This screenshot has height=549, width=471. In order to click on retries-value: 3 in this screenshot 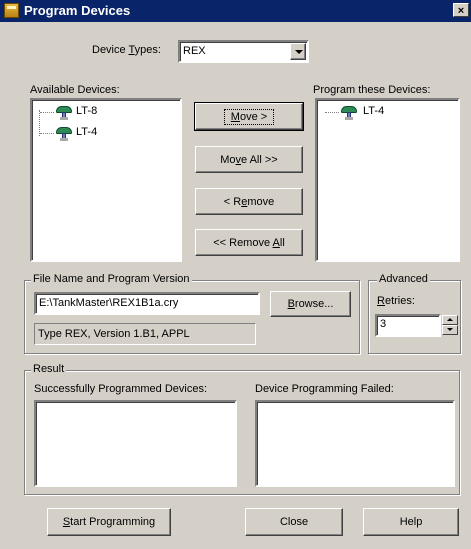, I will do `click(383, 324)`.